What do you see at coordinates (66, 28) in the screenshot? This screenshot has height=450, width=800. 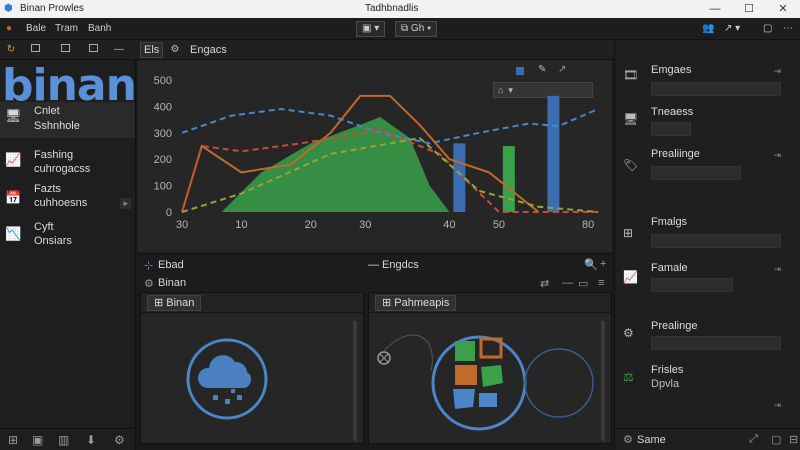 I see `menu-item-tram: Tram` at bounding box center [66, 28].